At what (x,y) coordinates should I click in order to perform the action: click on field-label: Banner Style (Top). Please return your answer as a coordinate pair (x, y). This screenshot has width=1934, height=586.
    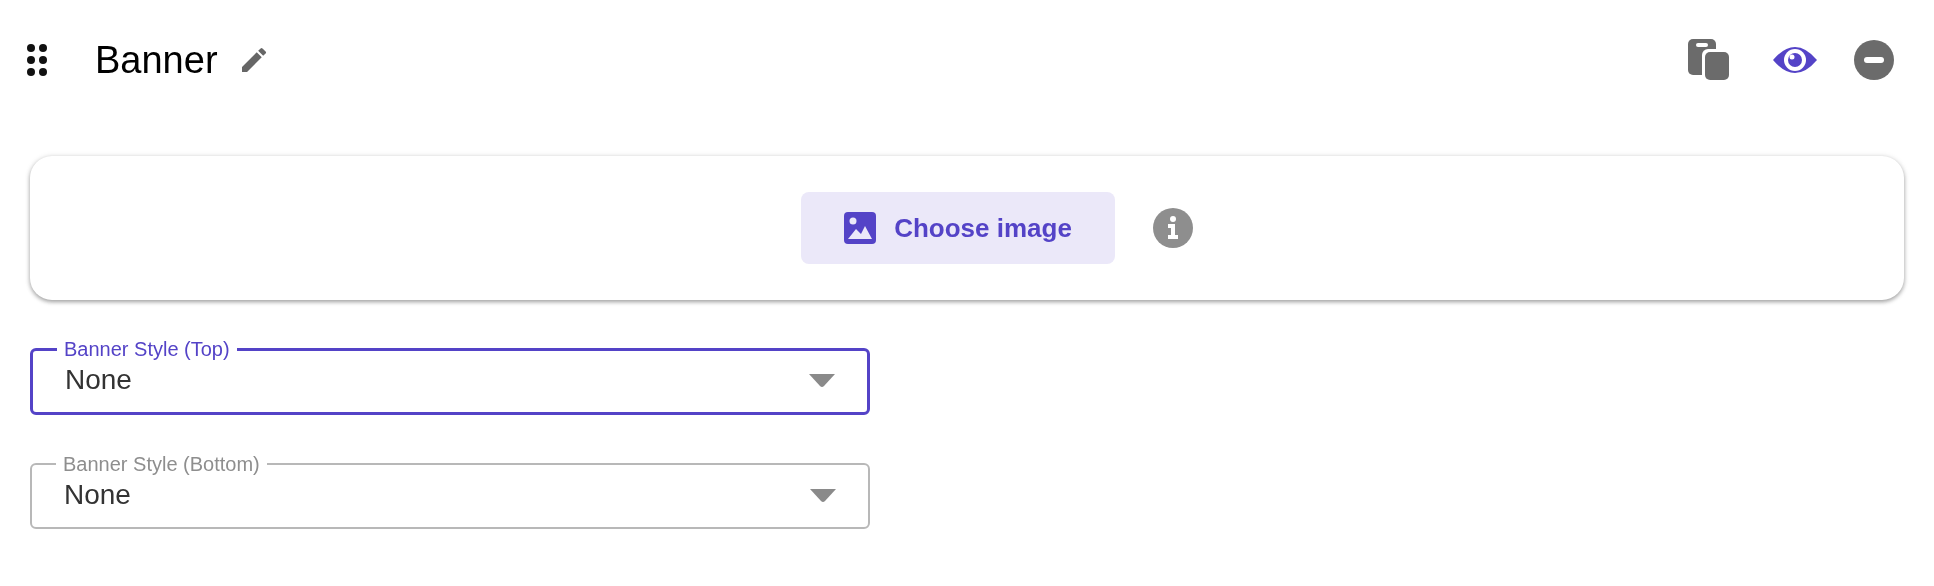
    Looking at the image, I should click on (147, 349).